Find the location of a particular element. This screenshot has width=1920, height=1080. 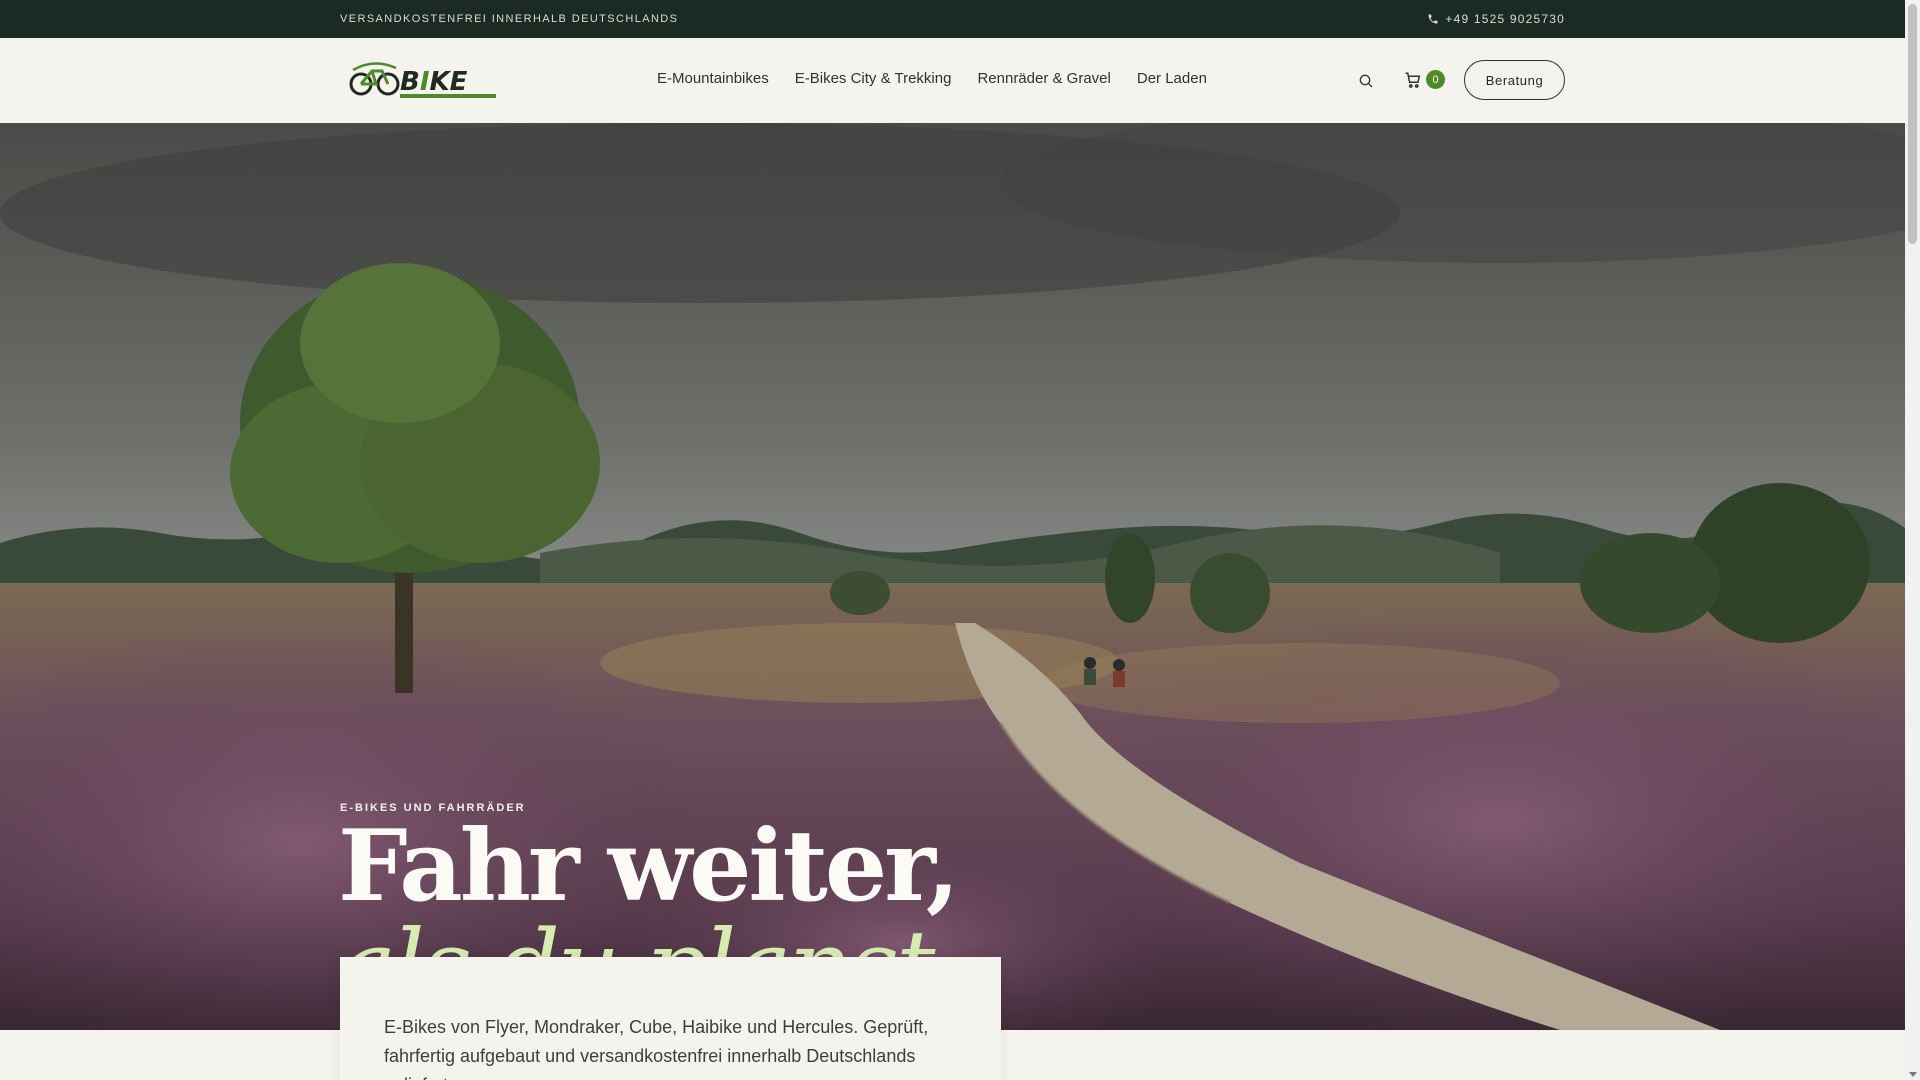

search-icon is located at coordinates (1366, 81).